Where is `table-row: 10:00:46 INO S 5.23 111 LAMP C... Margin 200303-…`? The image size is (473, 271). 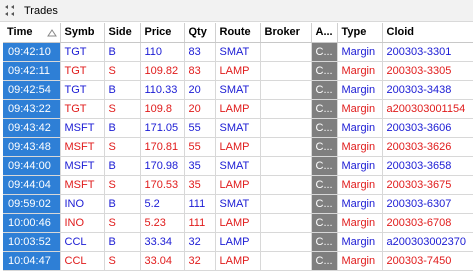
table-row: 10:00:46 INO S 5.23 111 LAMP C... Margin 200303-… is located at coordinates (238, 223).